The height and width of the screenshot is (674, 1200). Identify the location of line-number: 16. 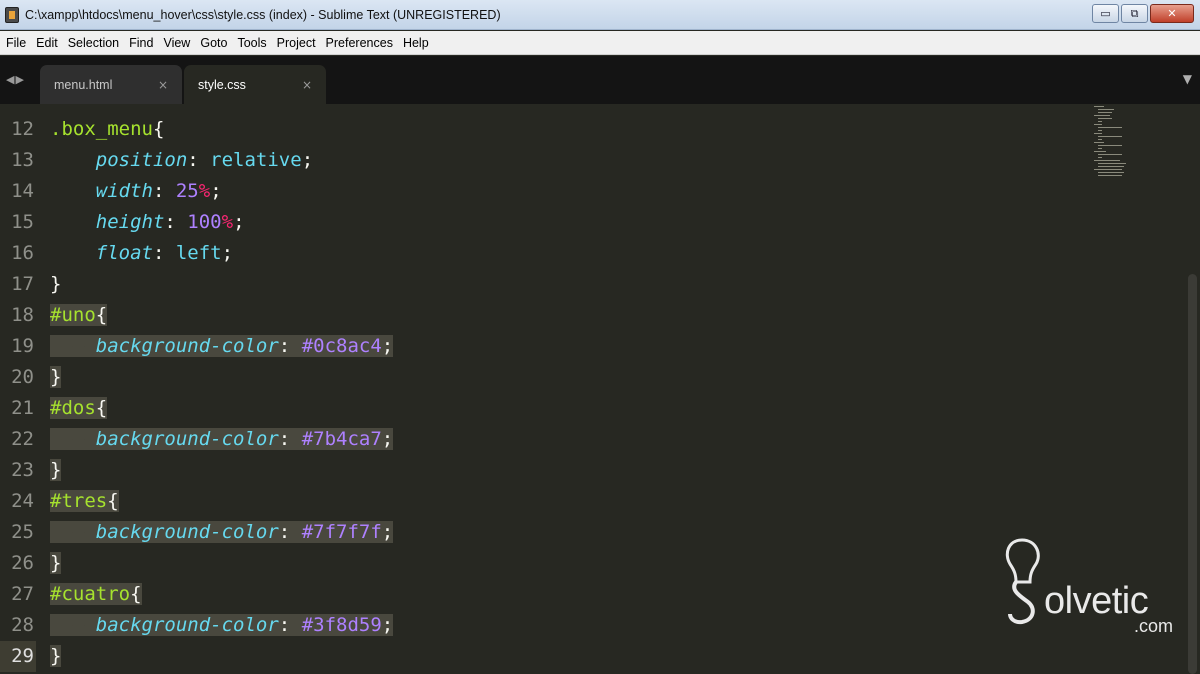
(22, 253).